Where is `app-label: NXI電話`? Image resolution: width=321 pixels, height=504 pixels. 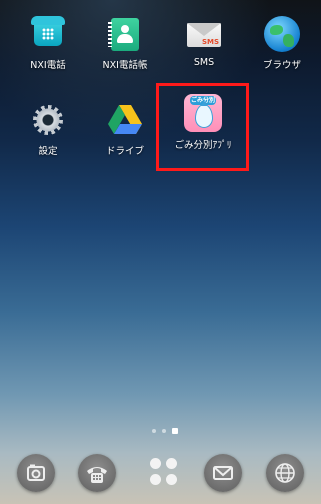 app-label: NXI電話 is located at coordinates (48, 65).